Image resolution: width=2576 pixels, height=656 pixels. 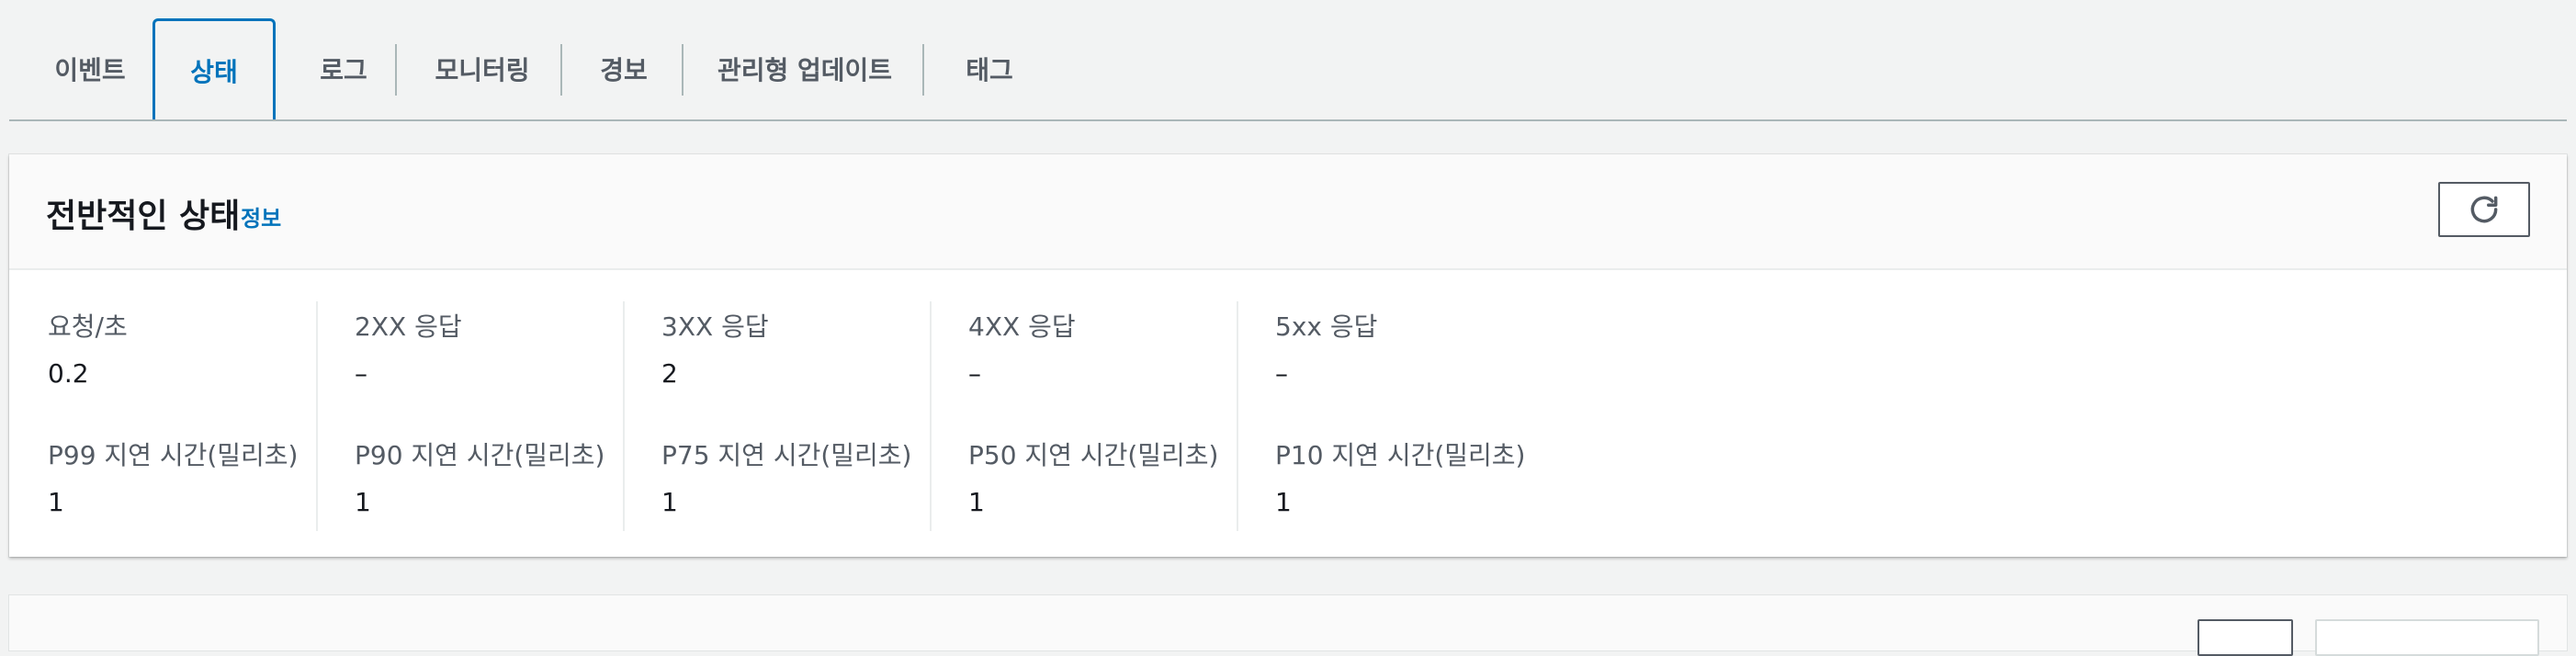 I want to click on tab-events: 이벤트, so click(x=90, y=68).